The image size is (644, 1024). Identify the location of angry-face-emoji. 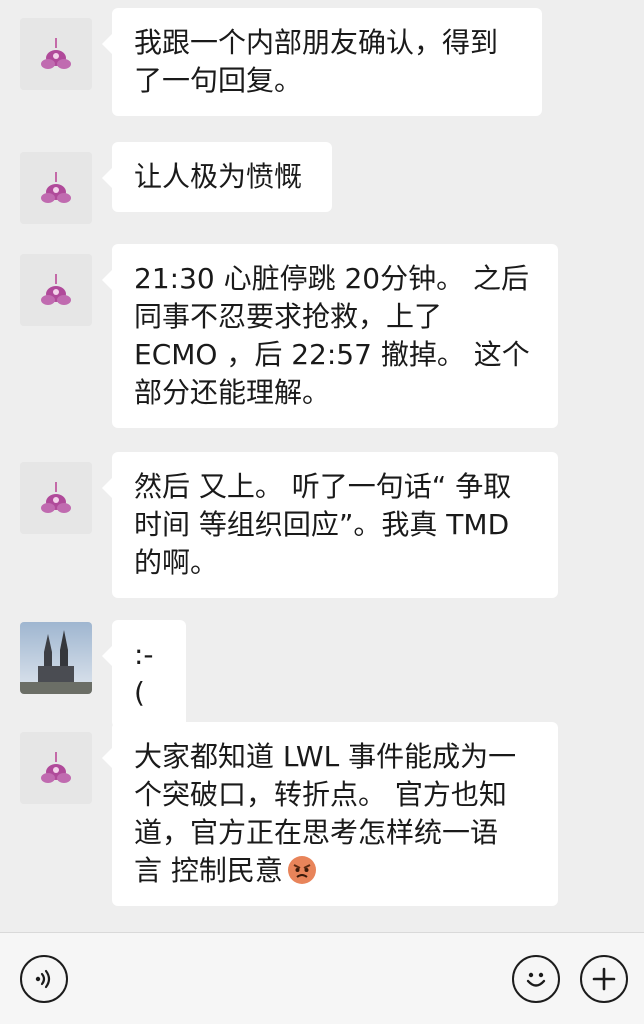
(301, 870).